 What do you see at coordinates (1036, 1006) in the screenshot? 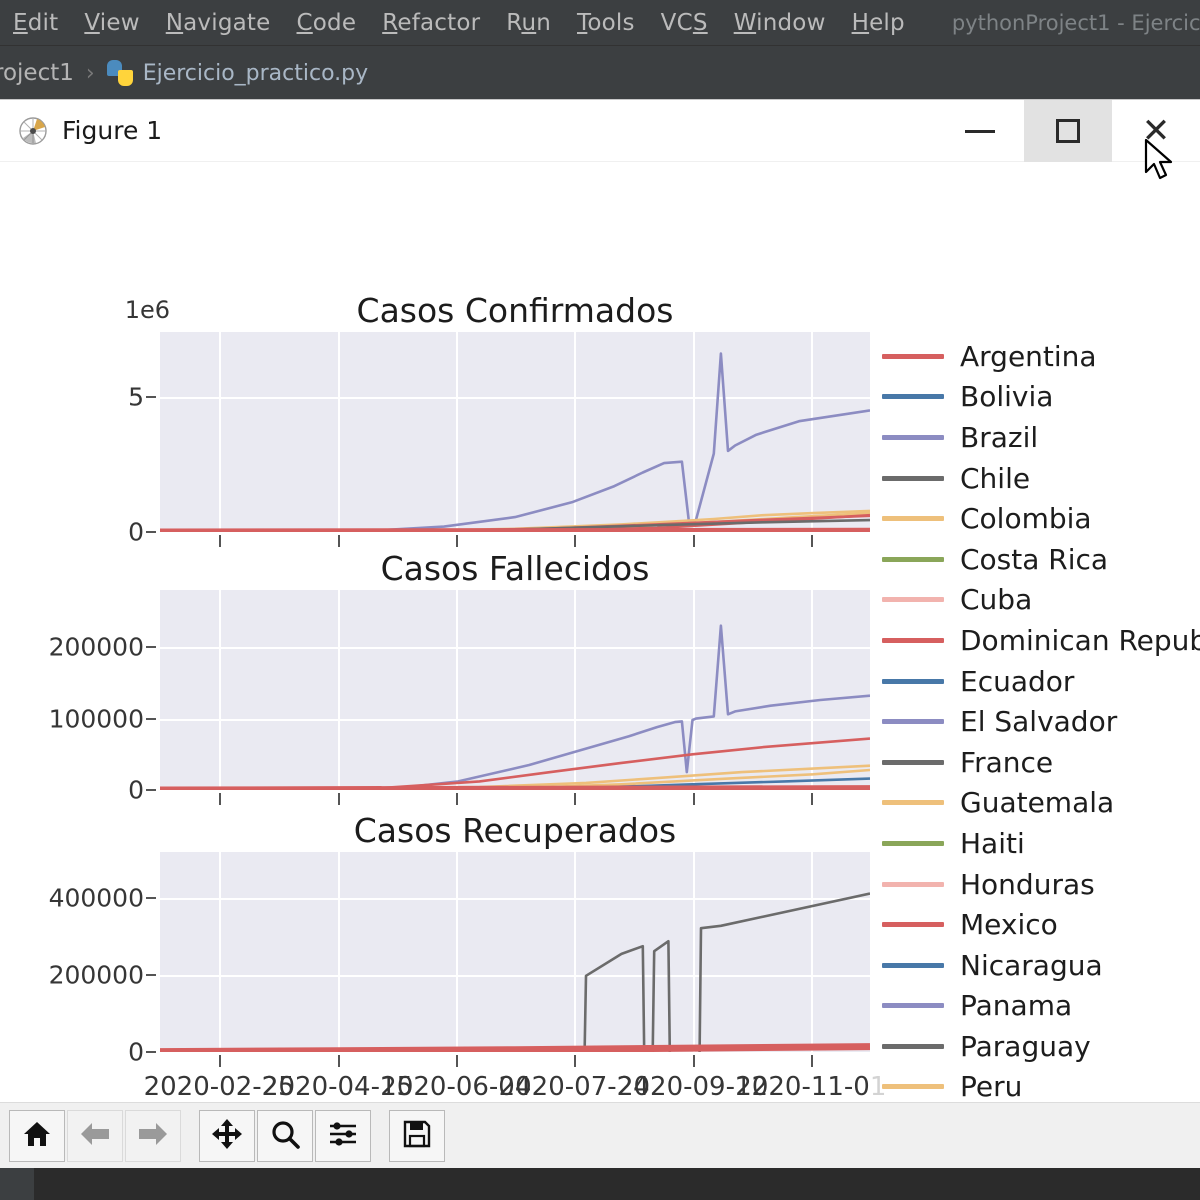
I see `legend-item-panama: Panama` at bounding box center [1036, 1006].